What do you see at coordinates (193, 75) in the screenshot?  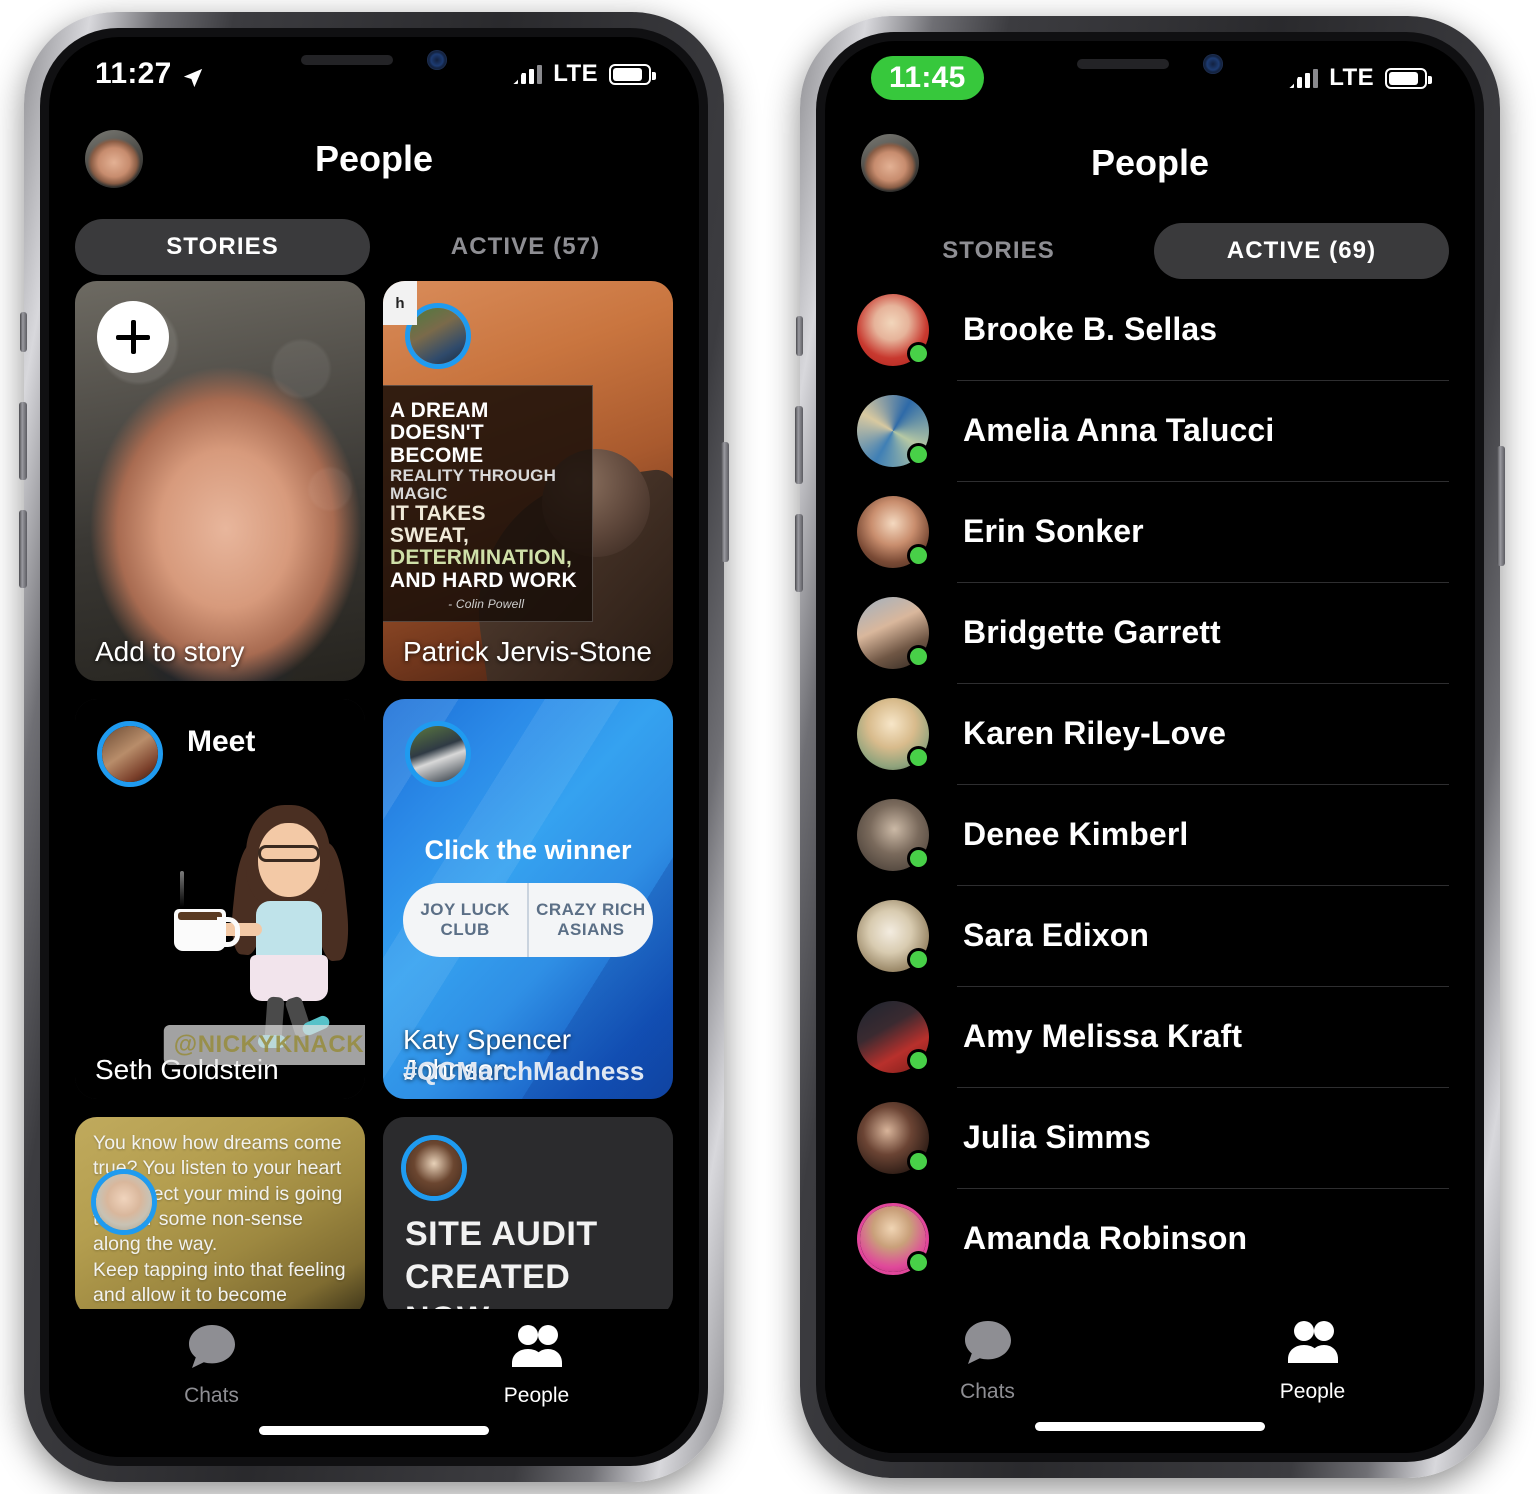 I see `location-arrow-icon` at bounding box center [193, 75].